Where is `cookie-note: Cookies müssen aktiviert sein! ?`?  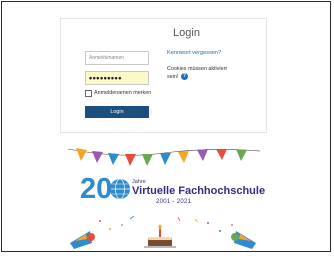 cookie-note: Cookies müssen aktiviert sein! ? is located at coordinates (203, 73).